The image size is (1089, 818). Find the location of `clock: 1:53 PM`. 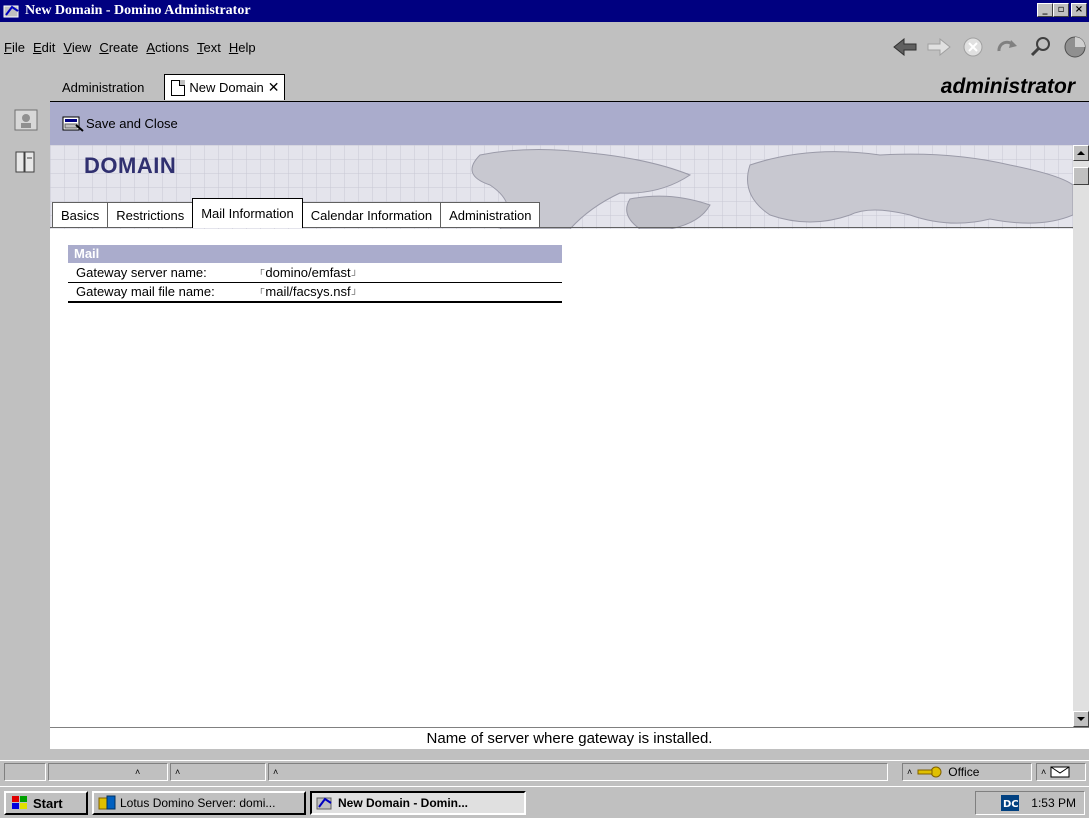

clock: 1:53 PM is located at coordinates (1053, 803).